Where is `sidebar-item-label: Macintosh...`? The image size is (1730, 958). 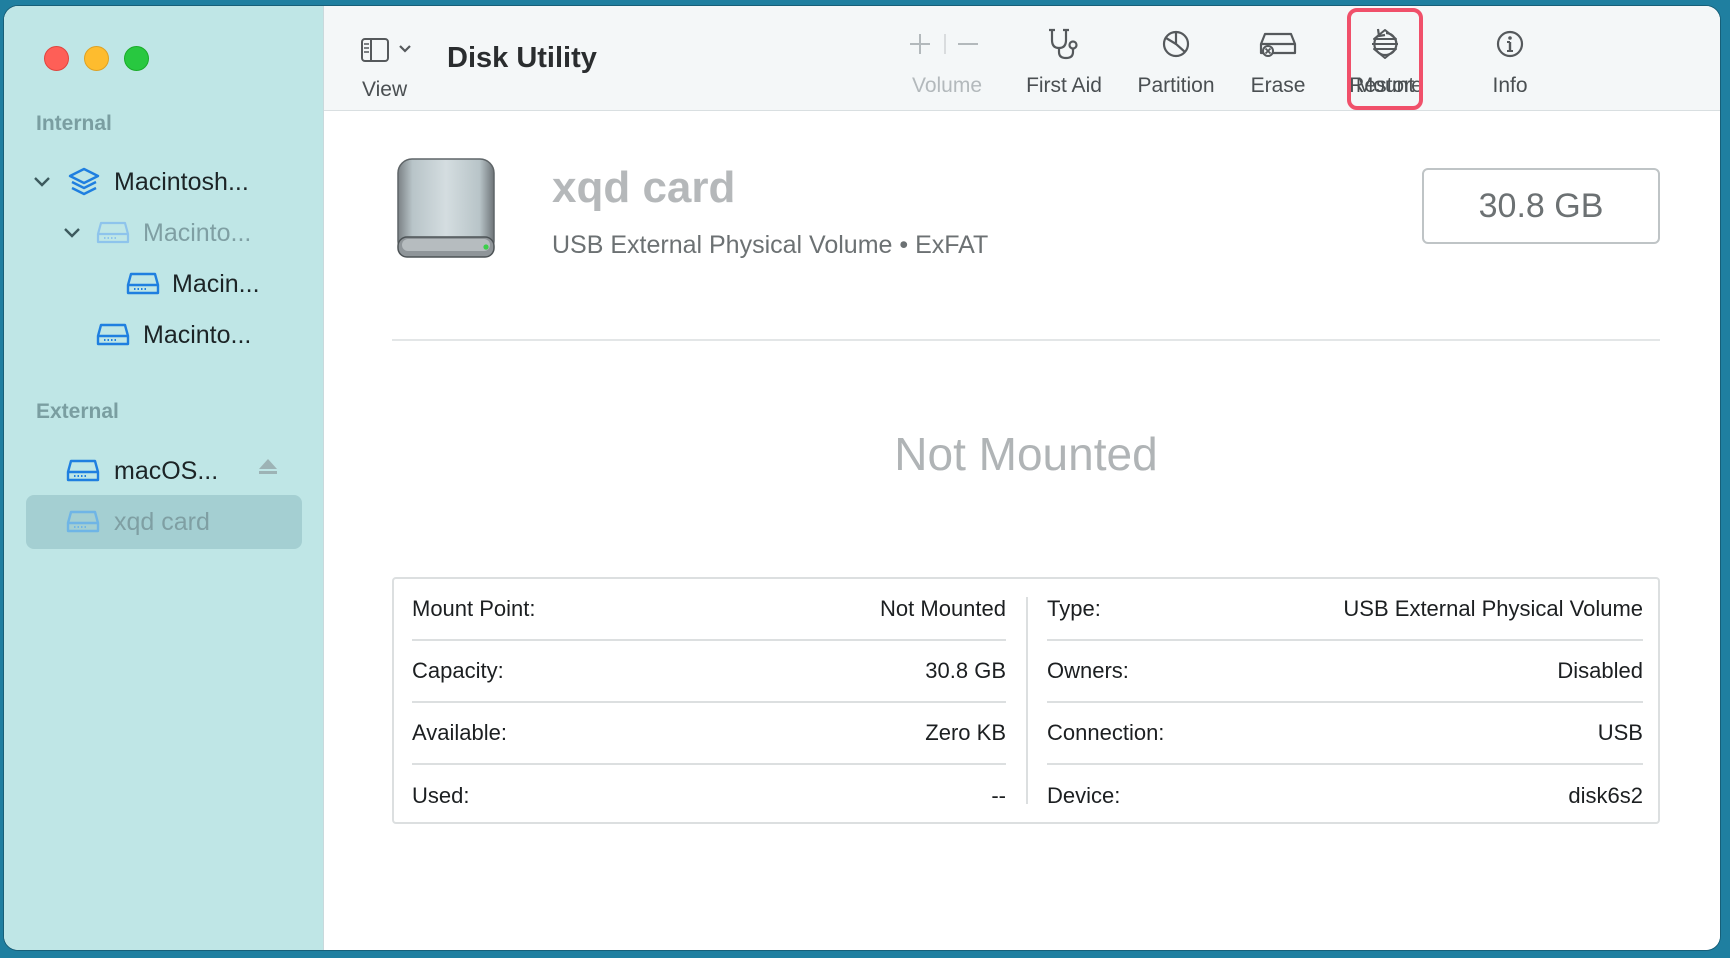 sidebar-item-label: Macintosh... is located at coordinates (181, 181).